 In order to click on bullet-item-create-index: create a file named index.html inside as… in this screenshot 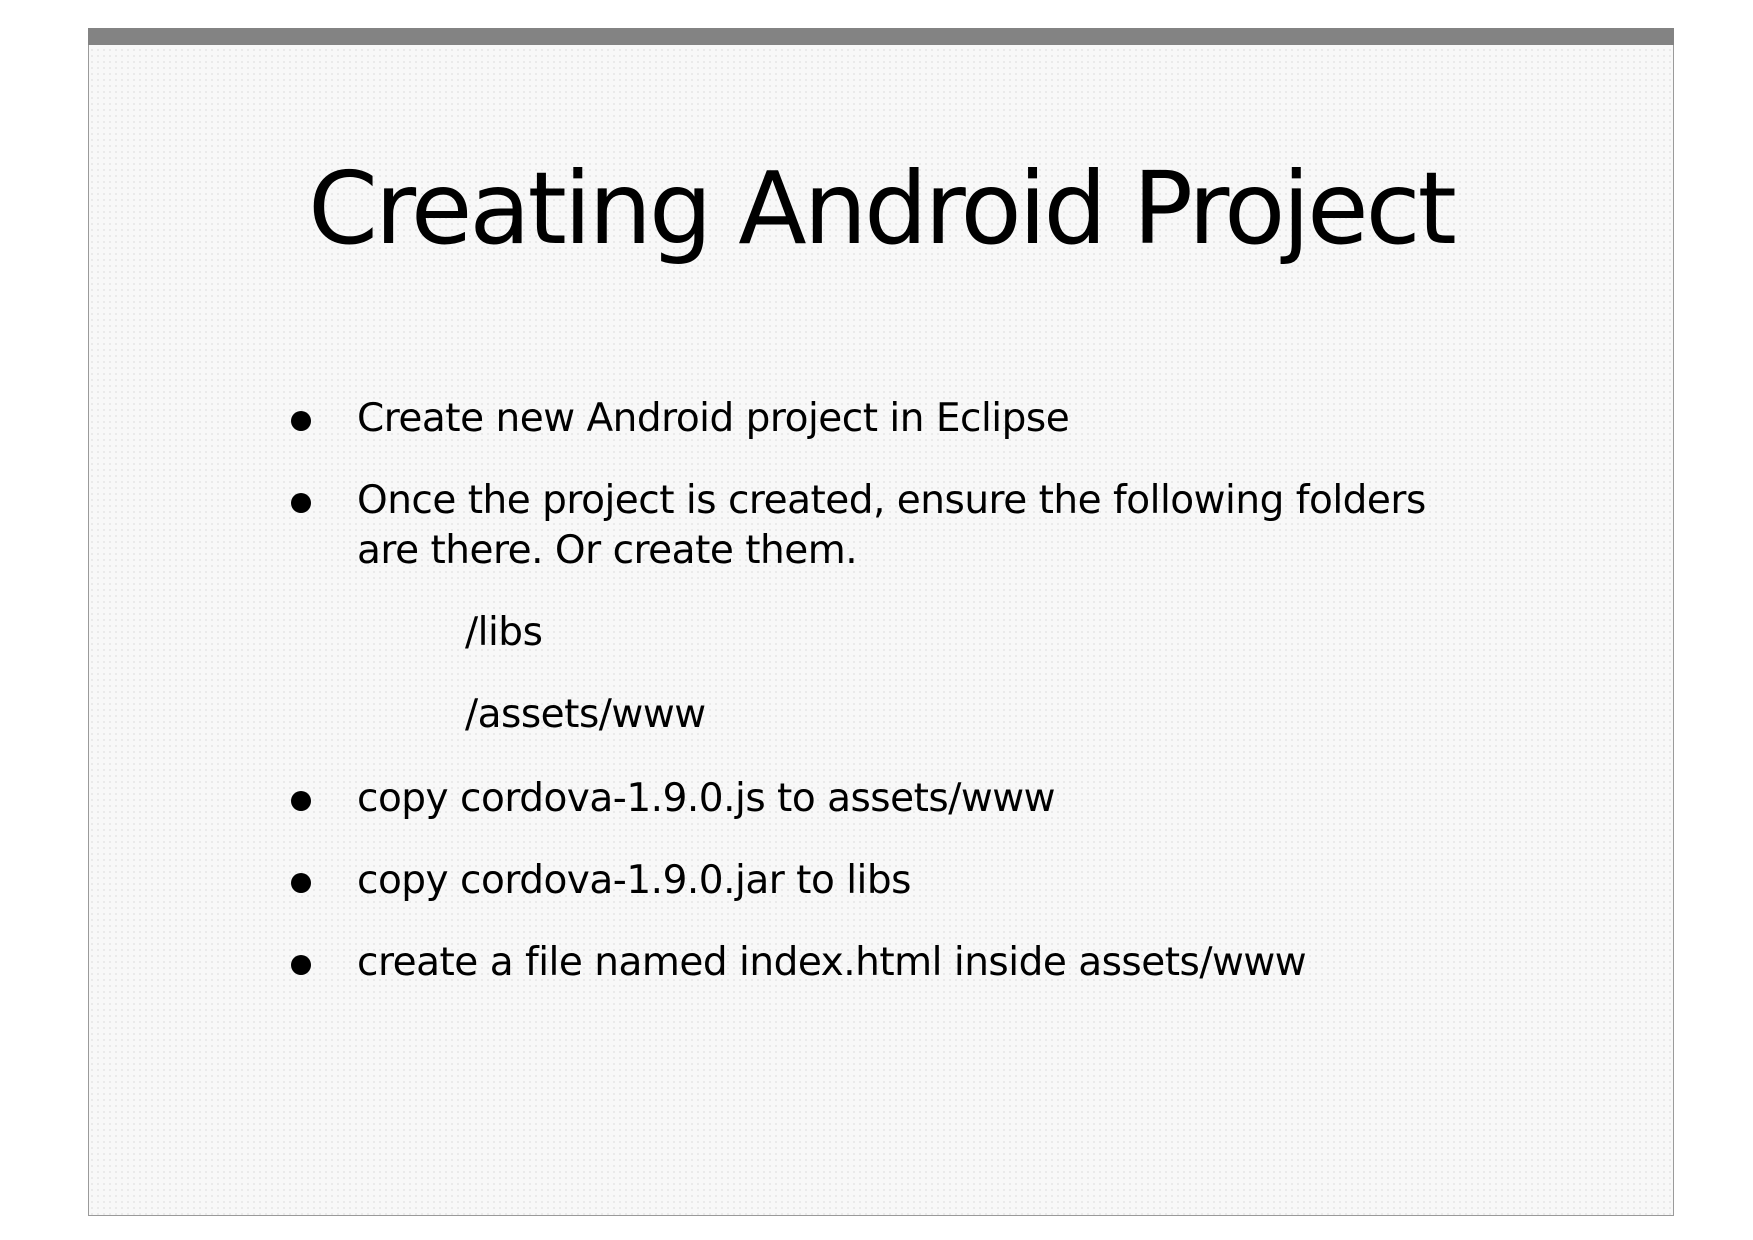, I will do `click(832, 962)`.